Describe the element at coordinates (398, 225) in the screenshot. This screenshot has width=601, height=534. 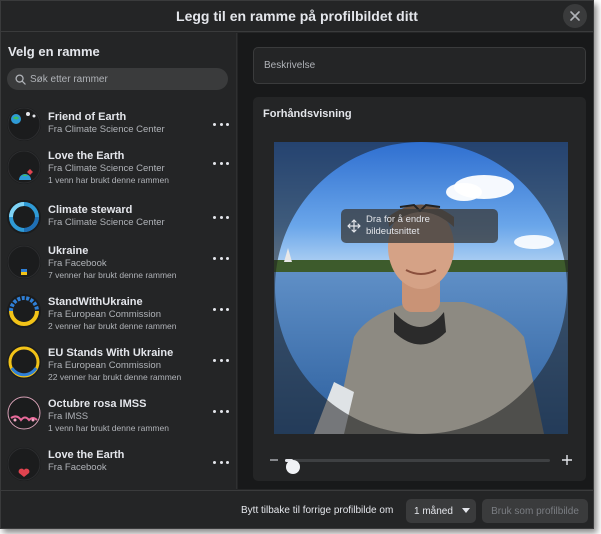
I see `drag-hint-text: Dra for å endre bildeutsnittet` at that location.